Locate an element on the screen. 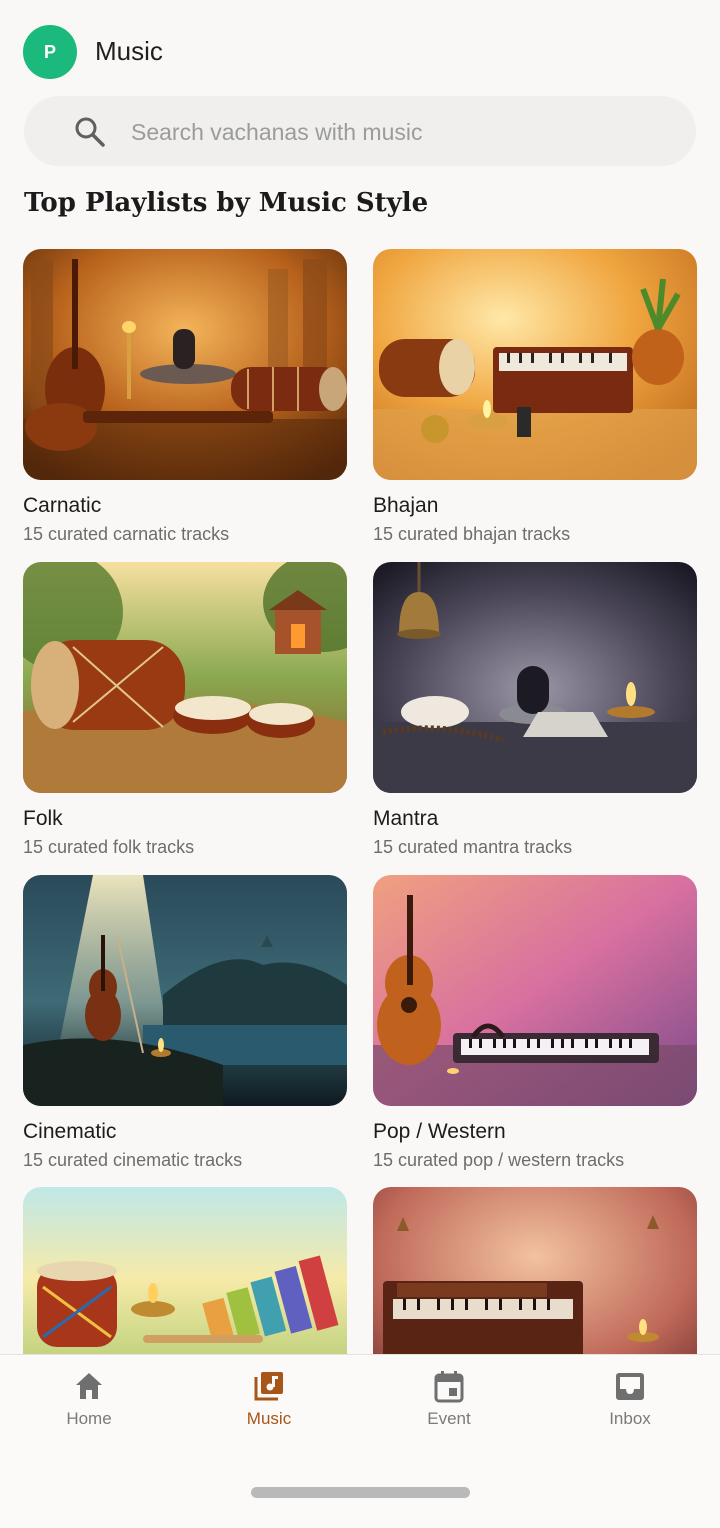 The width and height of the screenshot is (720, 1528). playlist-title: Mantra is located at coordinates (406, 818).